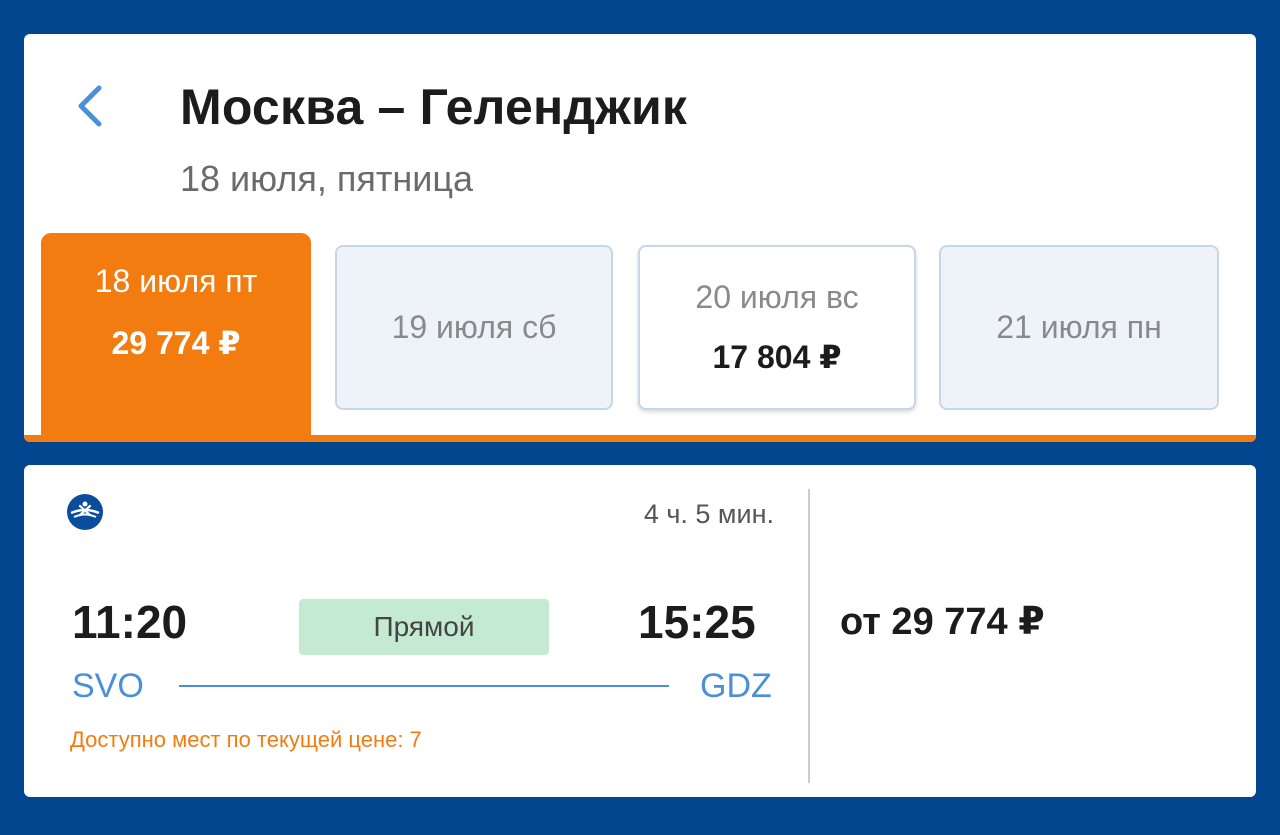 Image resolution: width=1280 pixels, height=835 pixels. What do you see at coordinates (809, 636) in the screenshot?
I see `card-divider` at bounding box center [809, 636].